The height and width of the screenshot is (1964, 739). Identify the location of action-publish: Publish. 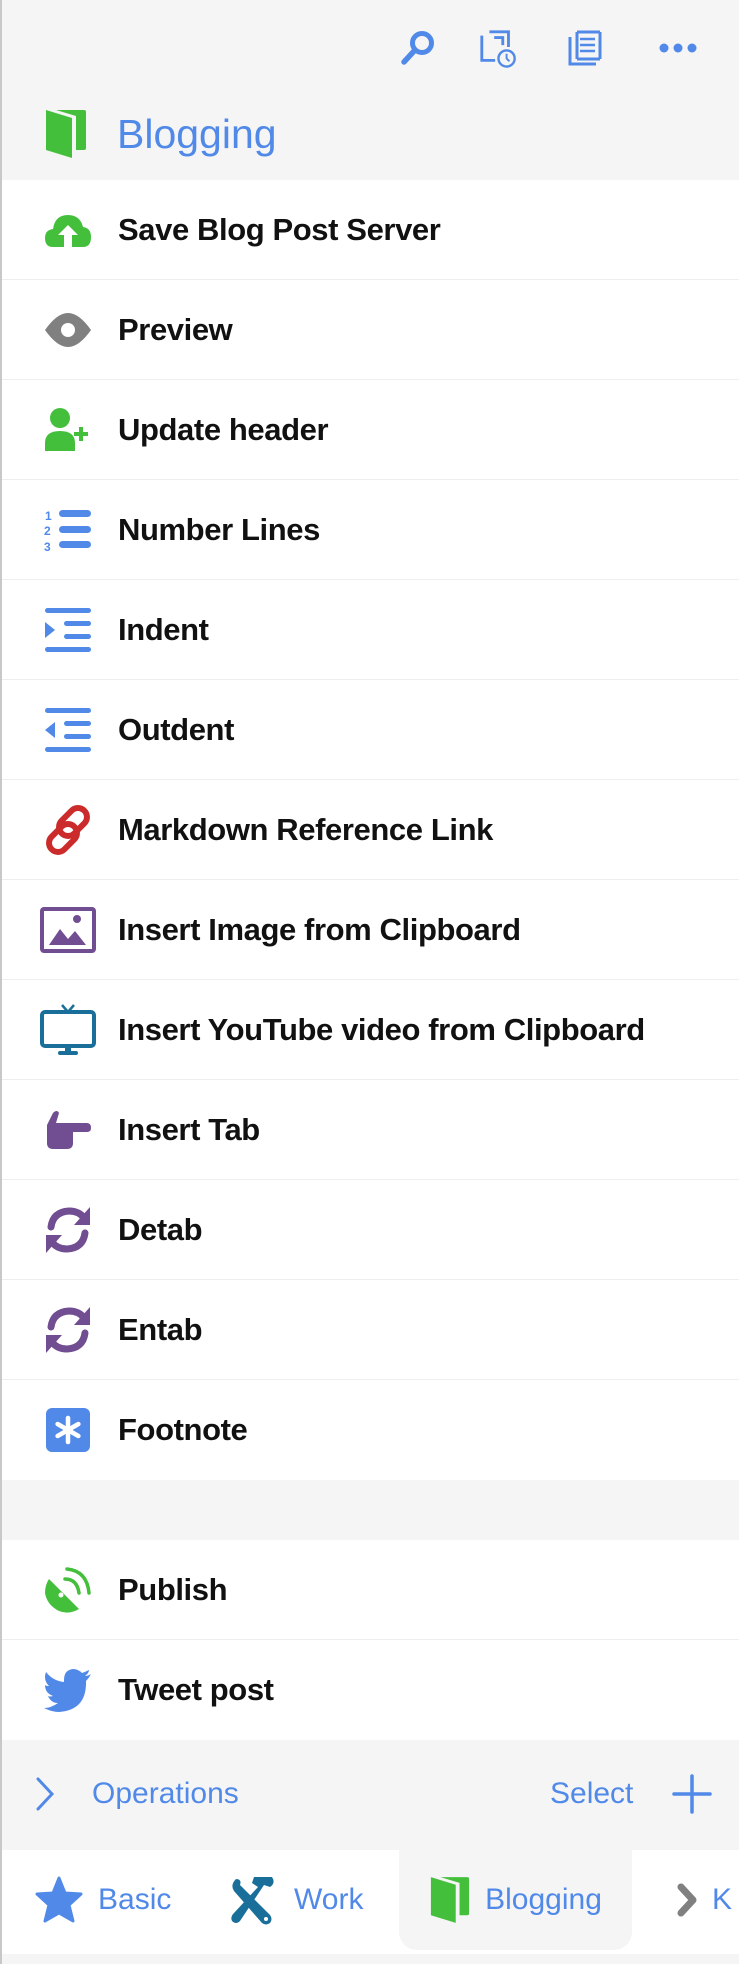
(369, 1590).